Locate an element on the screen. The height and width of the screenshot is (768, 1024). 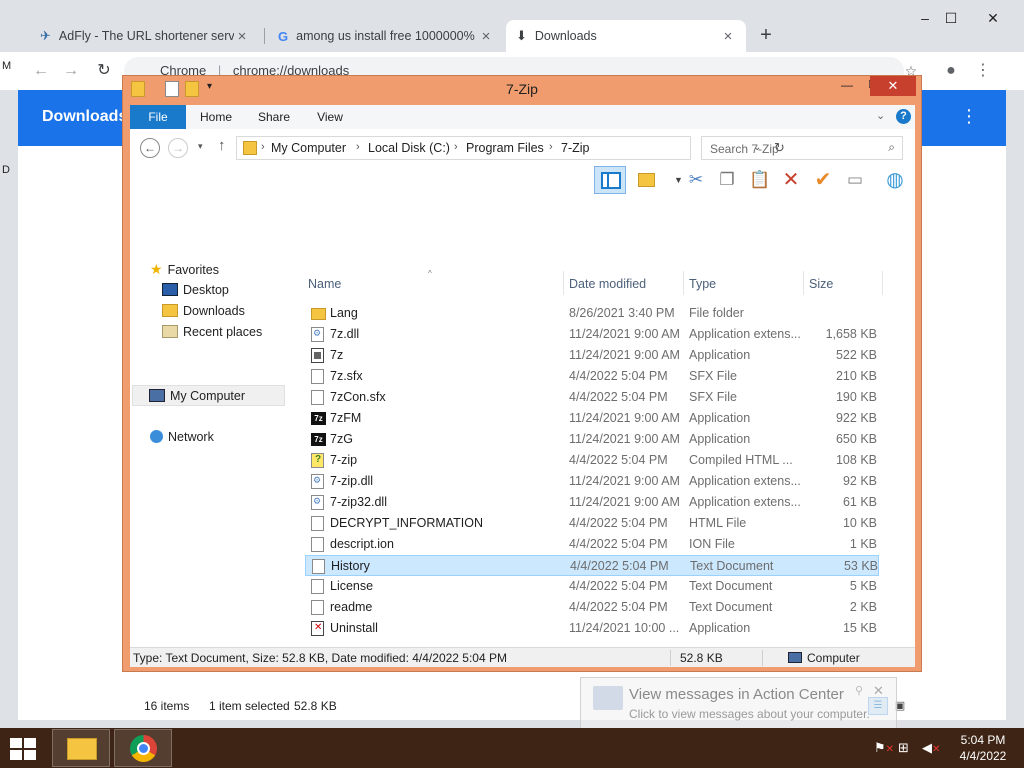
delete-icon: ✕ is located at coordinates (791, 180).